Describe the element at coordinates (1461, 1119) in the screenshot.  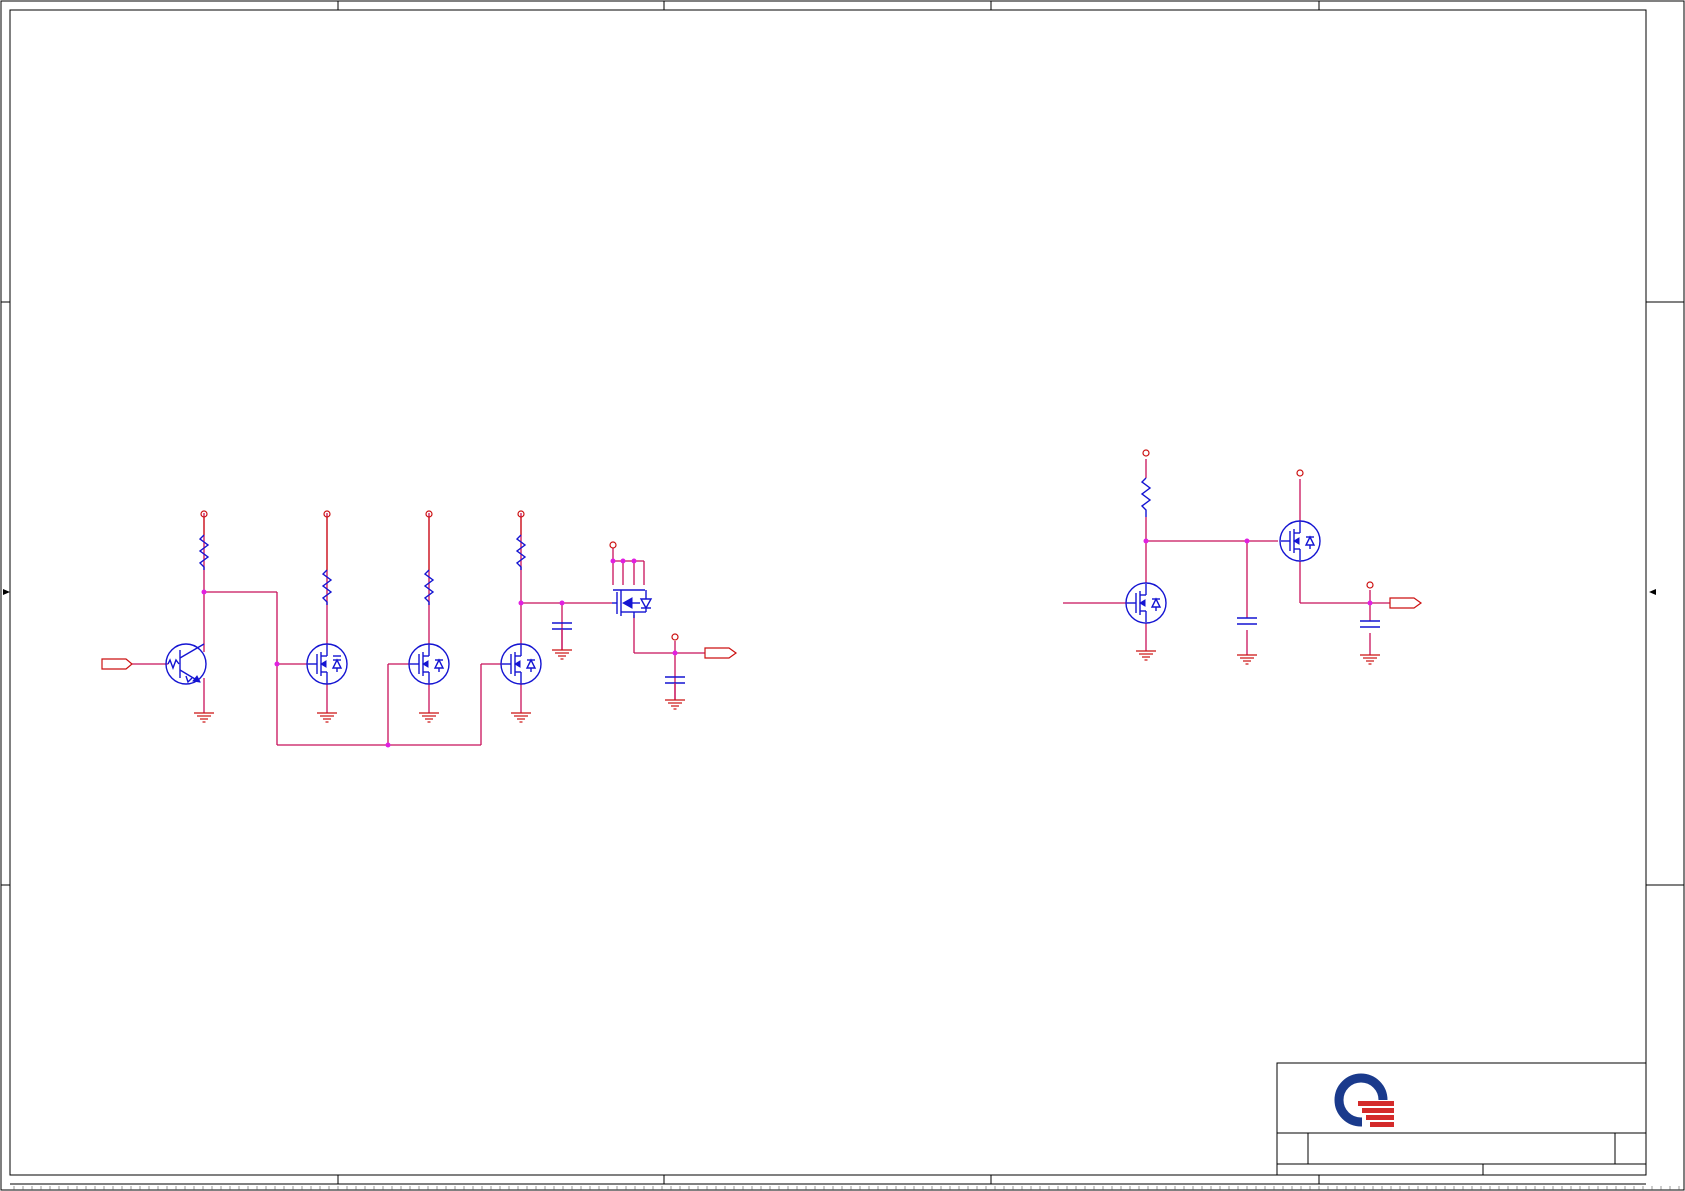
I see `title-block` at that location.